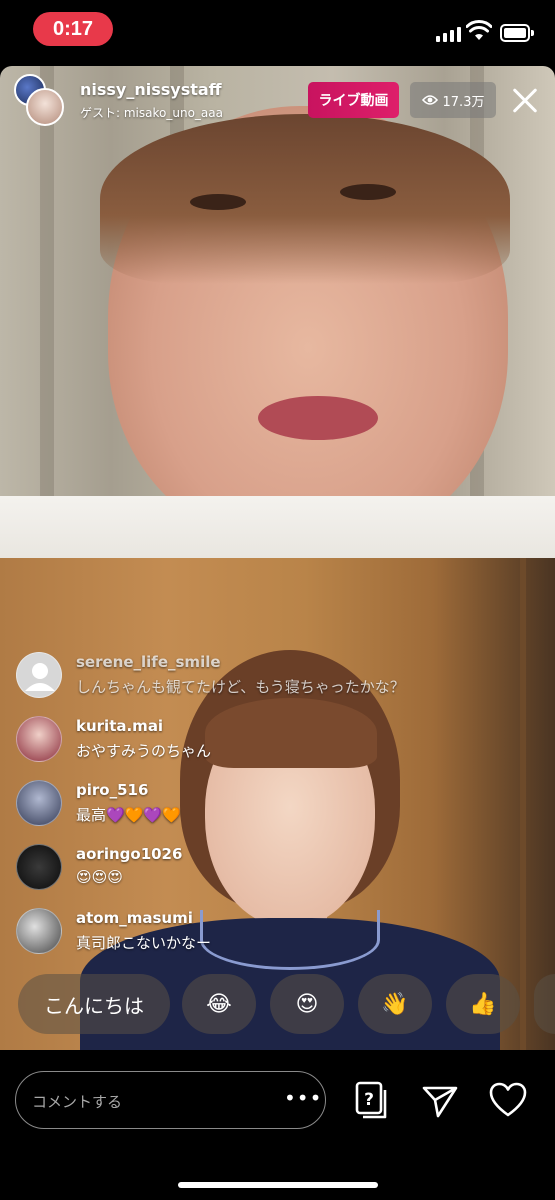 This screenshot has height=1200, width=555. What do you see at coordinates (99, 877) in the screenshot?
I see `comment-text: 😍😍😍` at bounding box center [99, 877].